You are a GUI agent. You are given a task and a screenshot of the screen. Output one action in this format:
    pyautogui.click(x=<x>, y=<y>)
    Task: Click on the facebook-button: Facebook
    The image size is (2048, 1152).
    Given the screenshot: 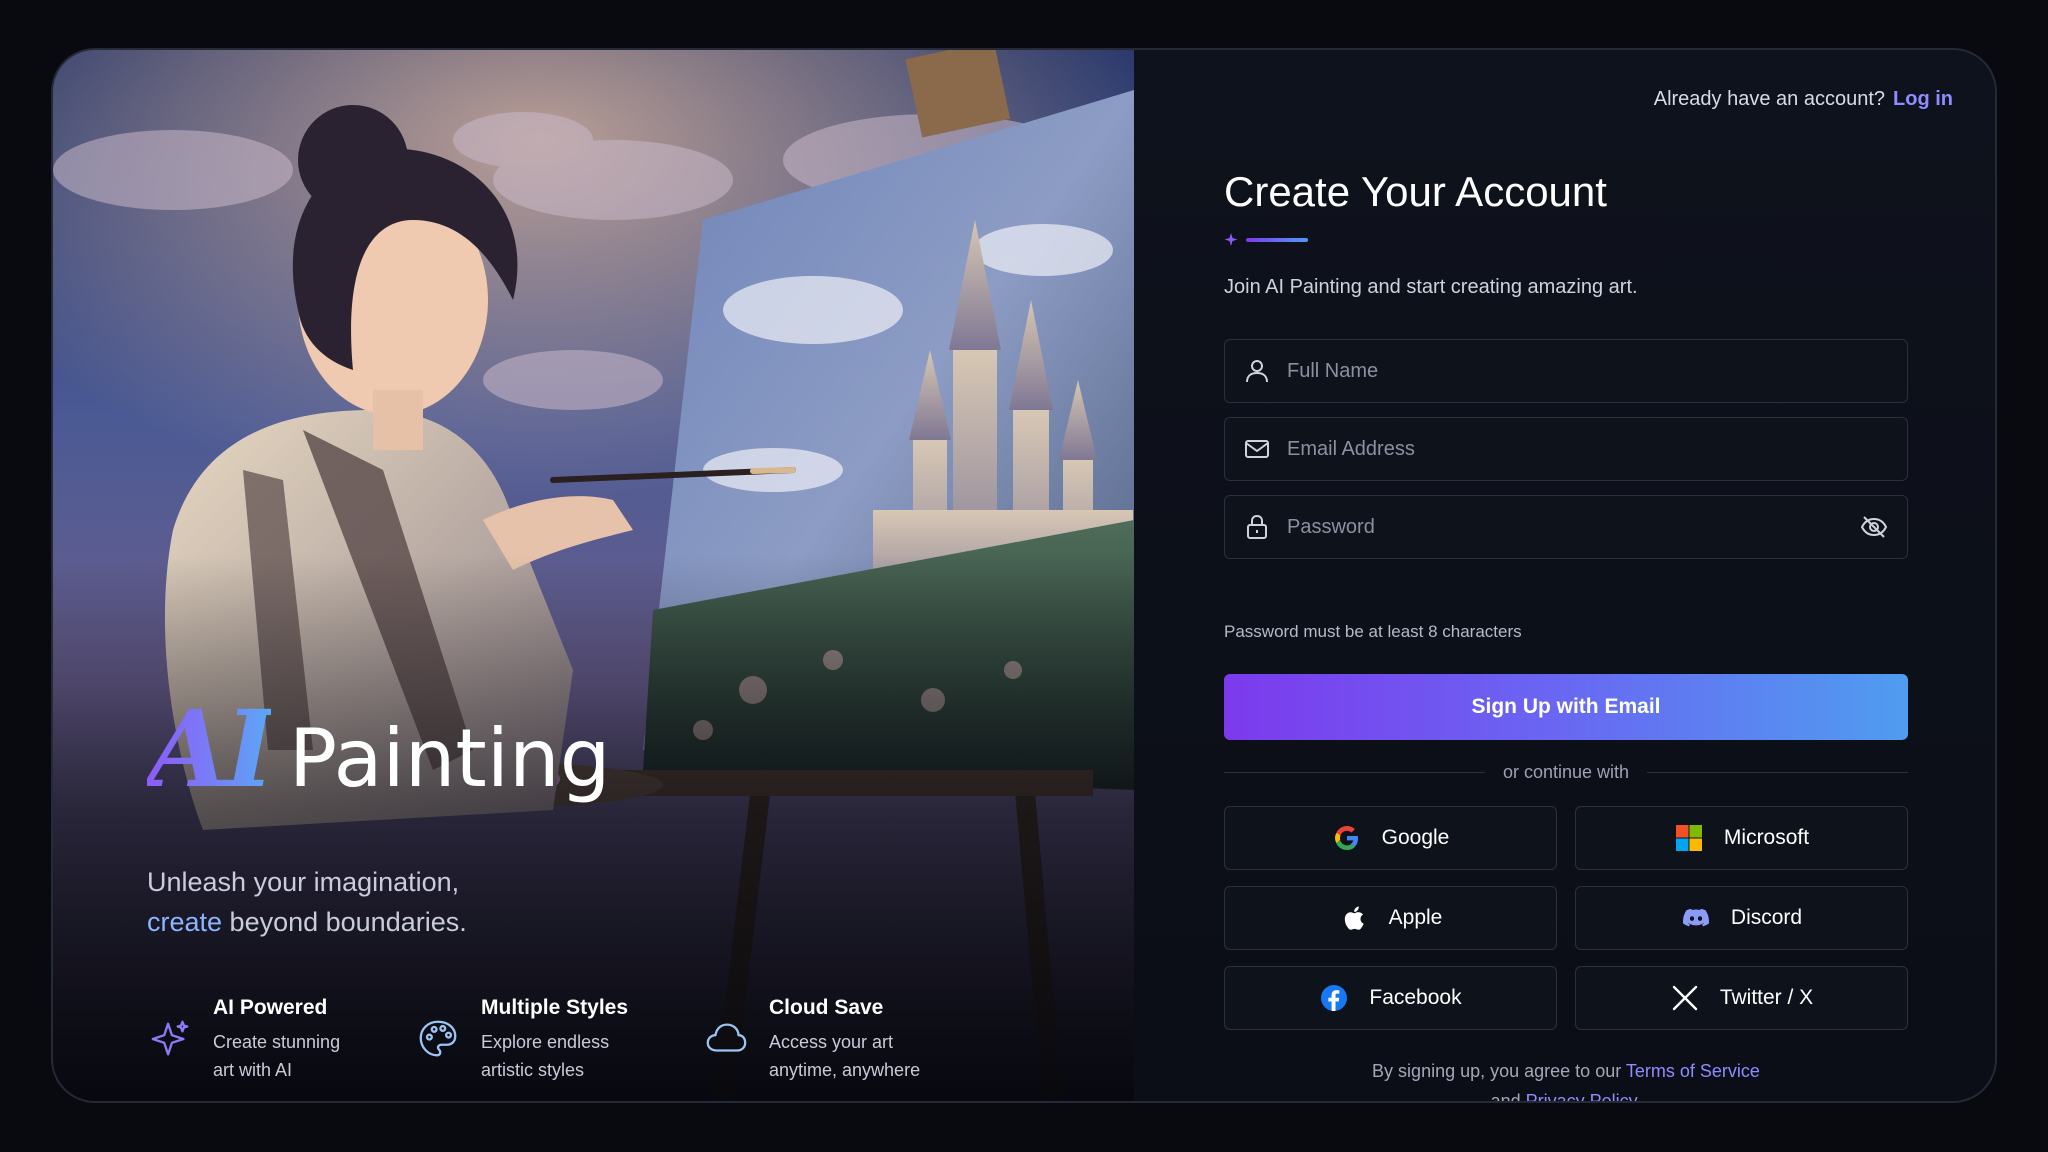 What is the action you would take?
    pyautogui.click(x=1390, y=998)
    